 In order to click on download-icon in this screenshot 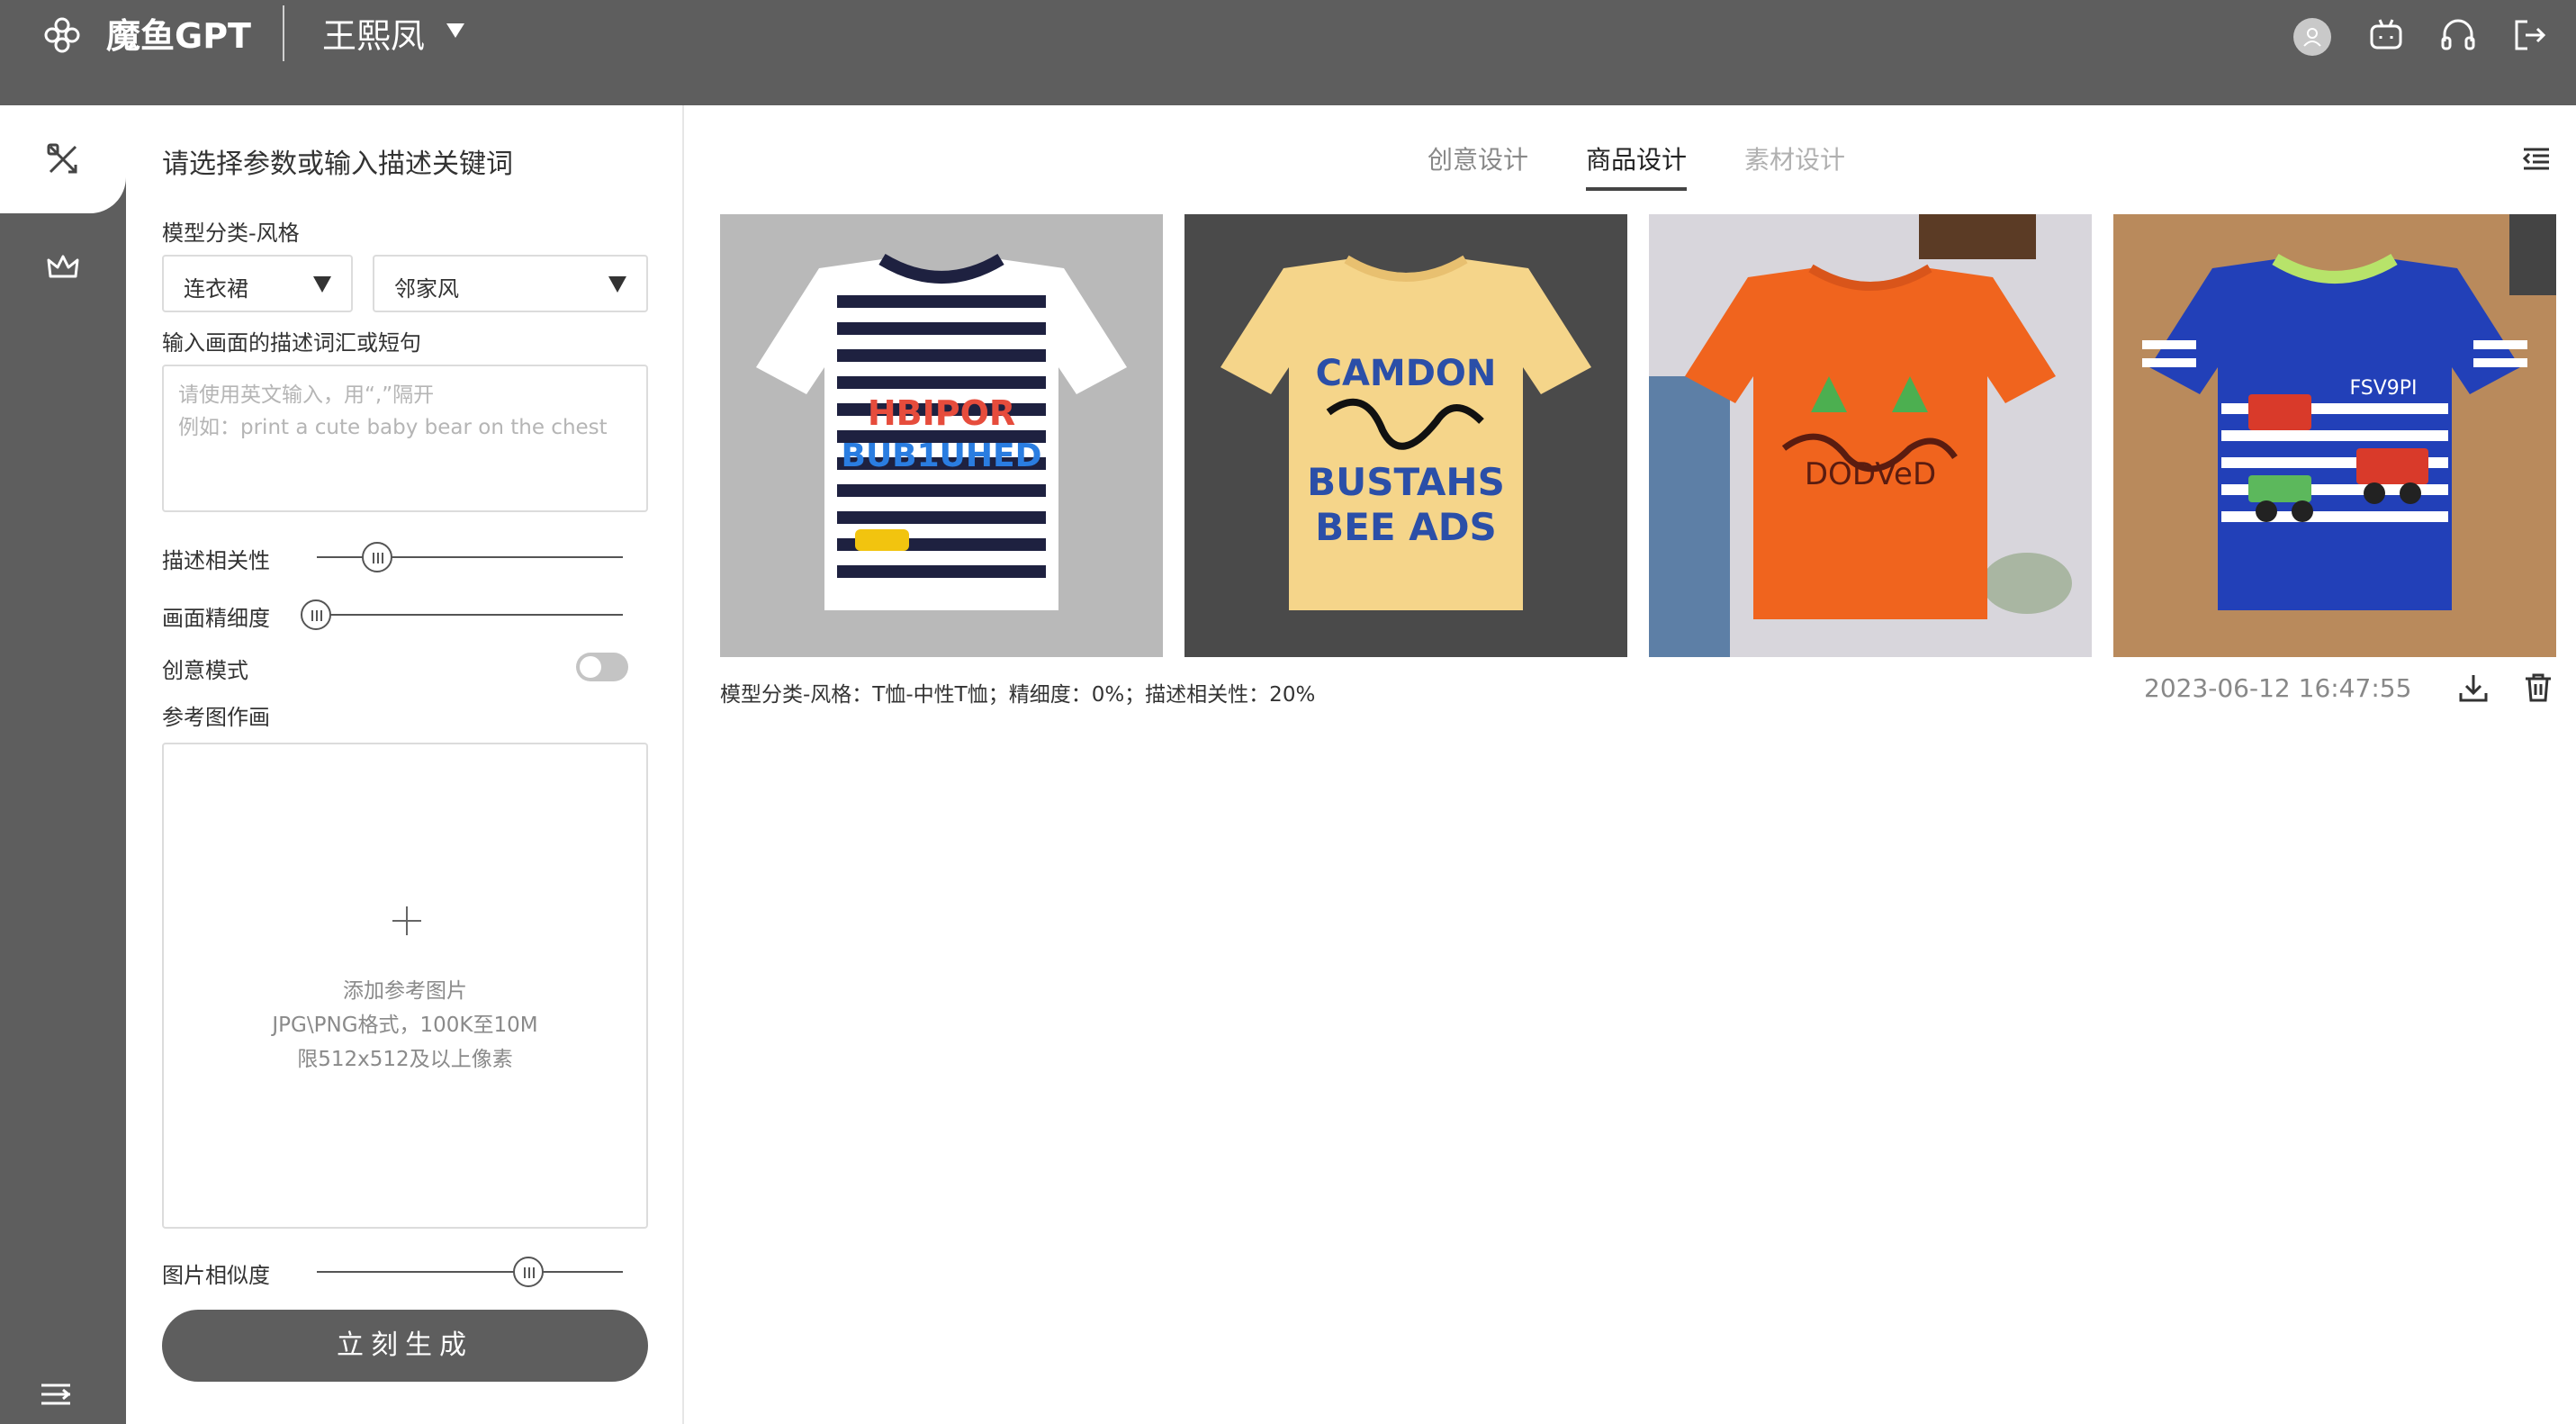, I will do `click(2473, 688)`.